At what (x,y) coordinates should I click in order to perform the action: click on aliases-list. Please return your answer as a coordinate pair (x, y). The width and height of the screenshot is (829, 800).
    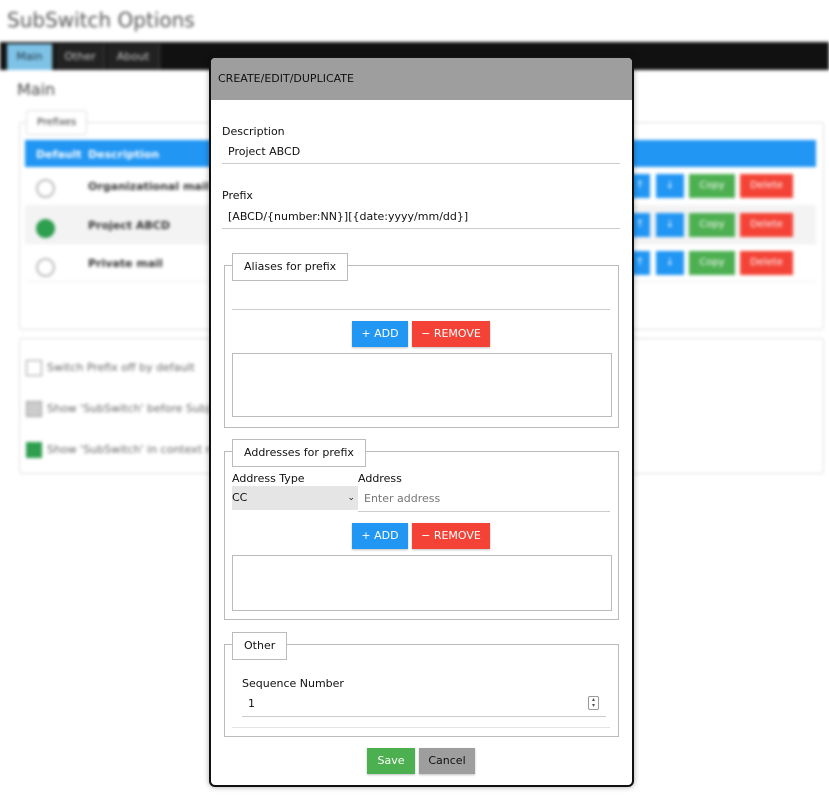
    Looking at the image, I should click on (422, 385).